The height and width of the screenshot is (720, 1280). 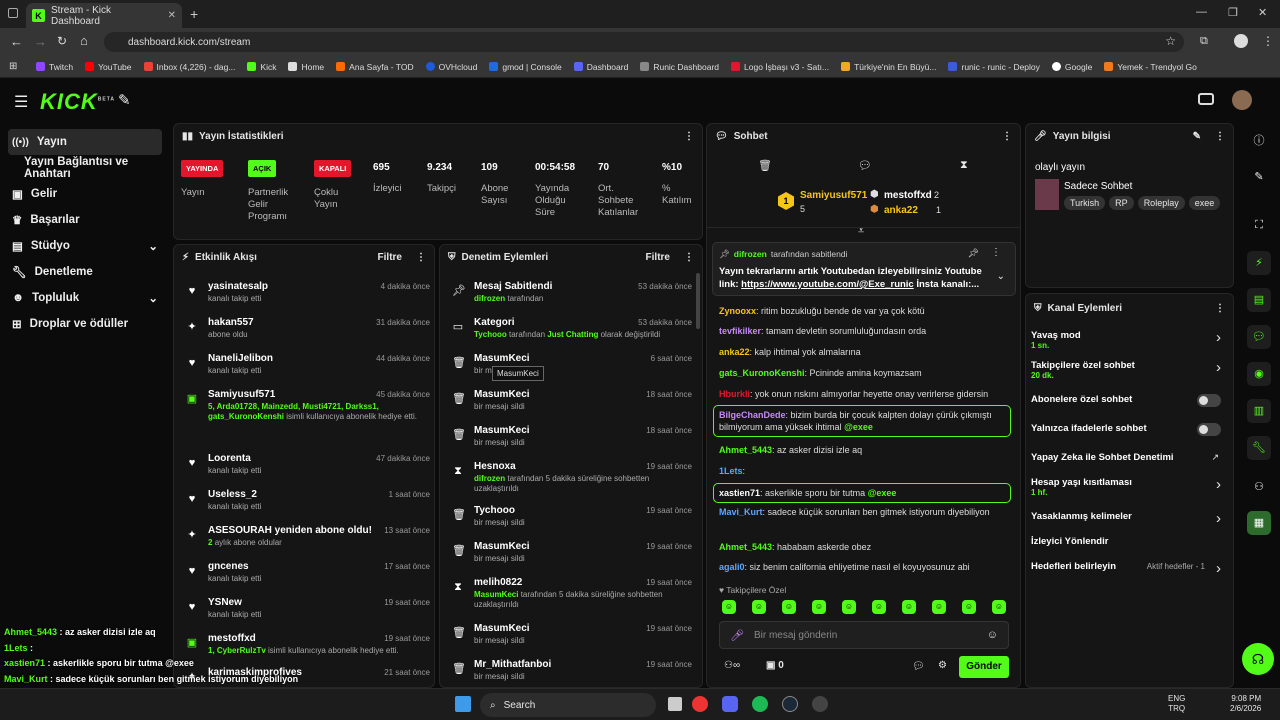 What do you see at coordinates (731, 471) in the screenshot?
I see `chat-username: 1Lets` at bounding box center [731, 471].